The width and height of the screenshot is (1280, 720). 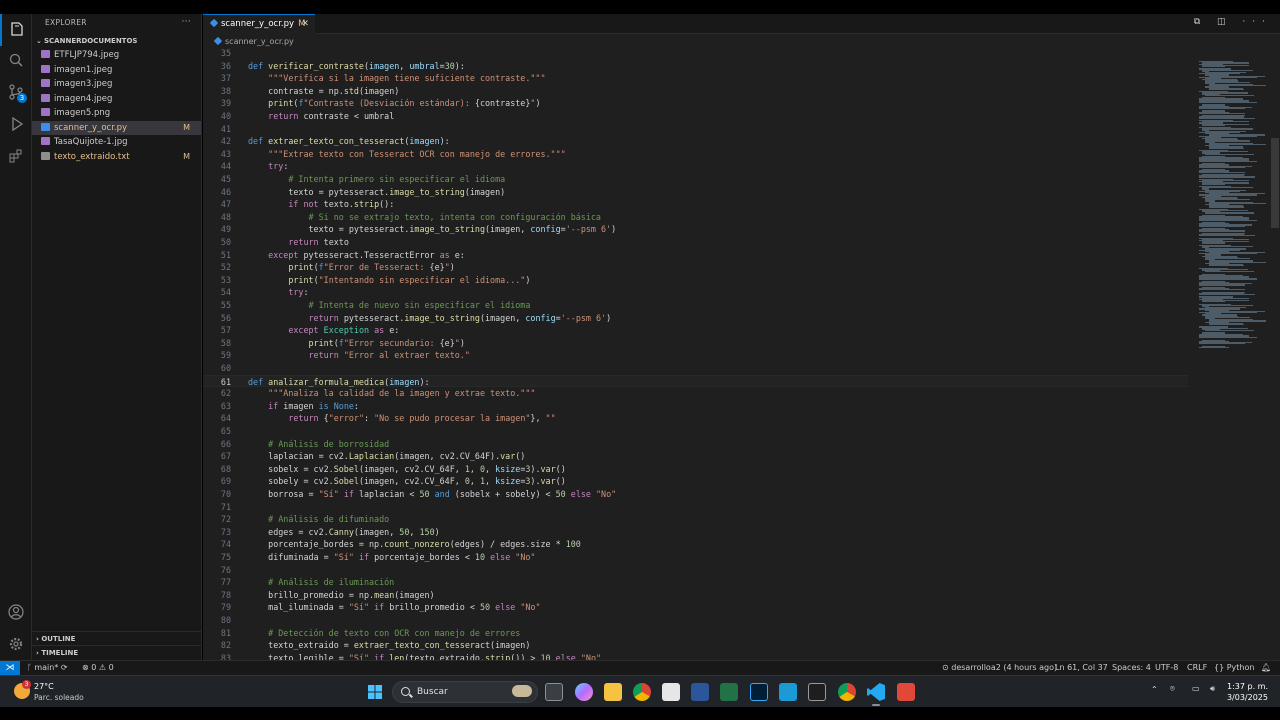 What do you see at coordinates (16, 644) in the screenshot?
I see `settings-gear-icon` at bounding box center [16, 644].